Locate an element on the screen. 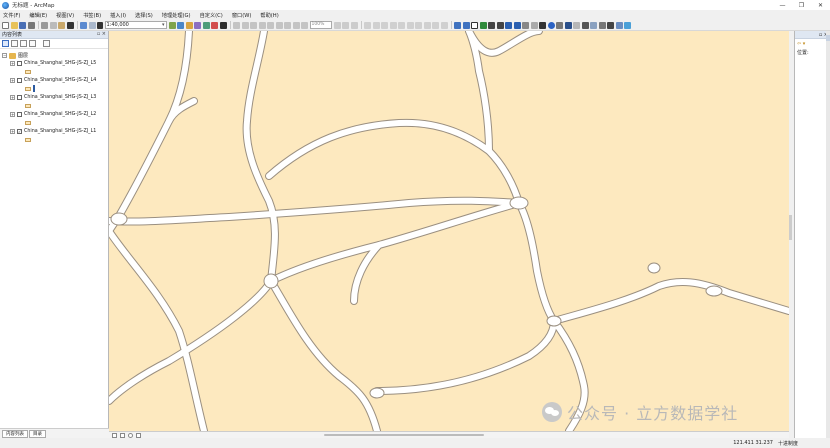 This screenshot has width=830, height=448. copy-icon is located at coordinates (53, 25).